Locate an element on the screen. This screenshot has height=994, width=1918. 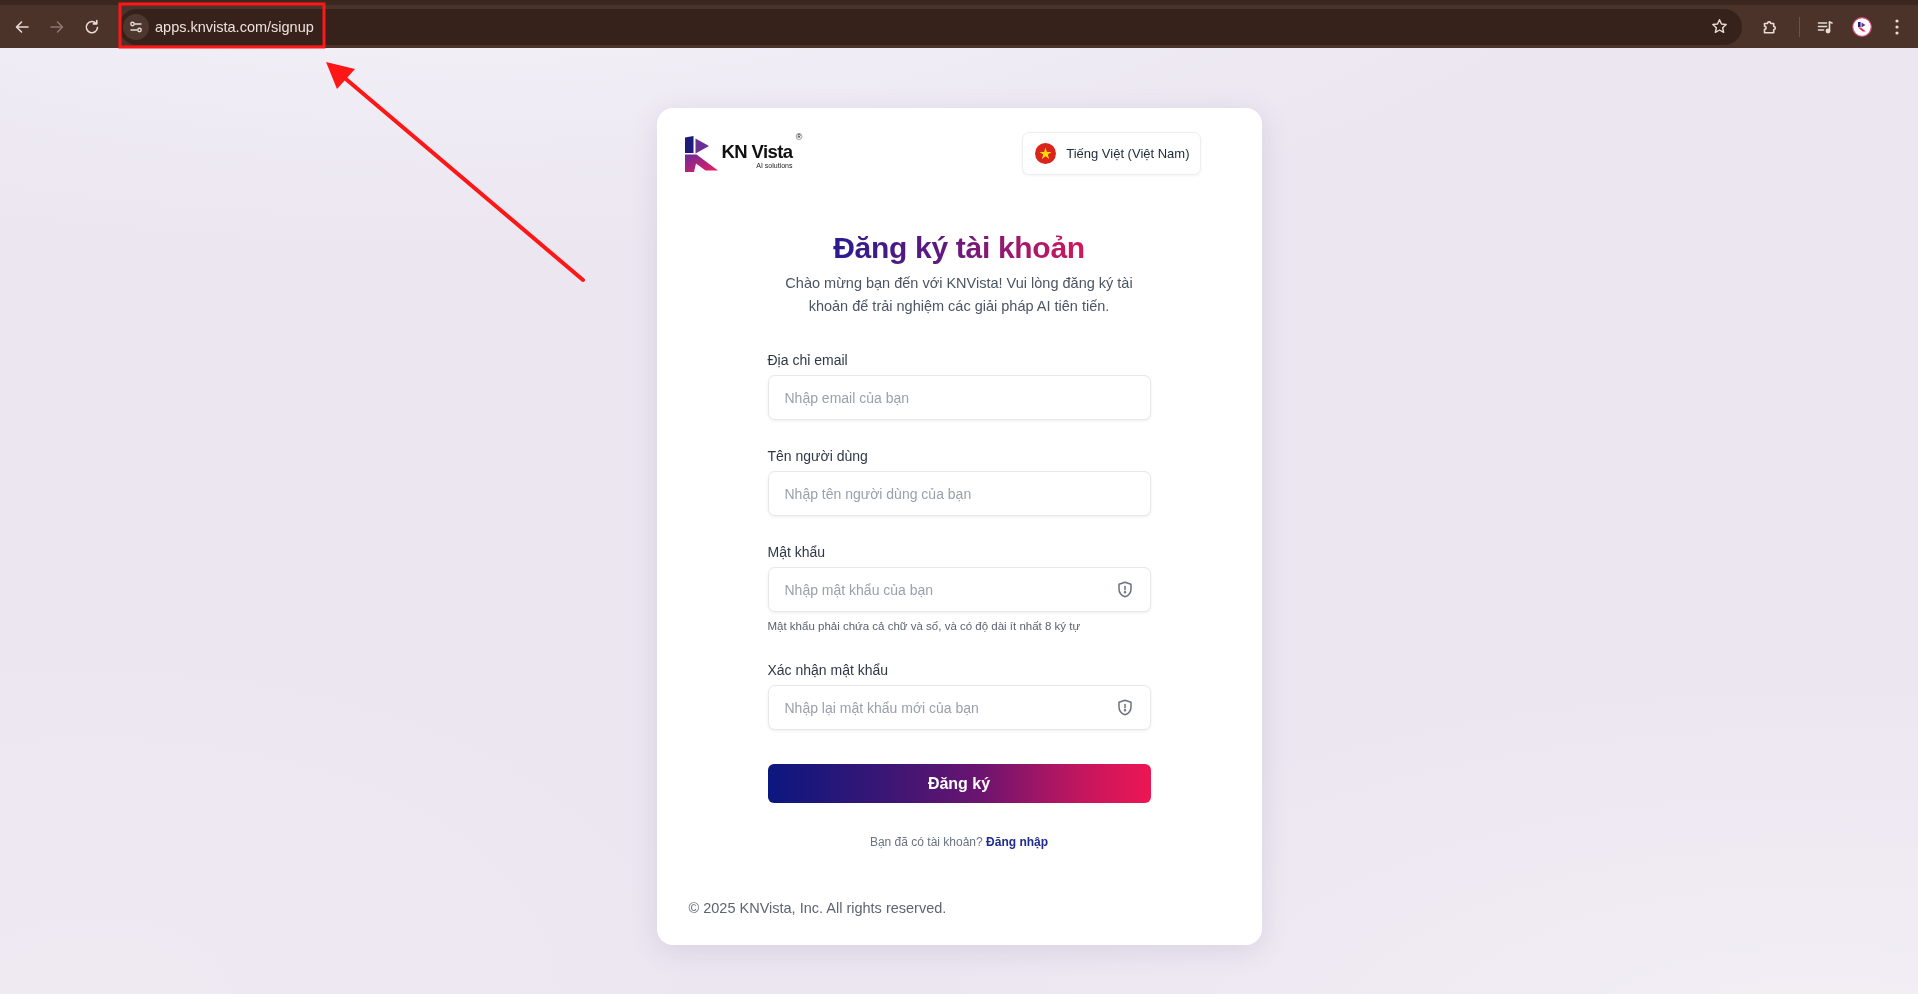
field-label: Địa chỉ email is located at coordinates (808, 360).